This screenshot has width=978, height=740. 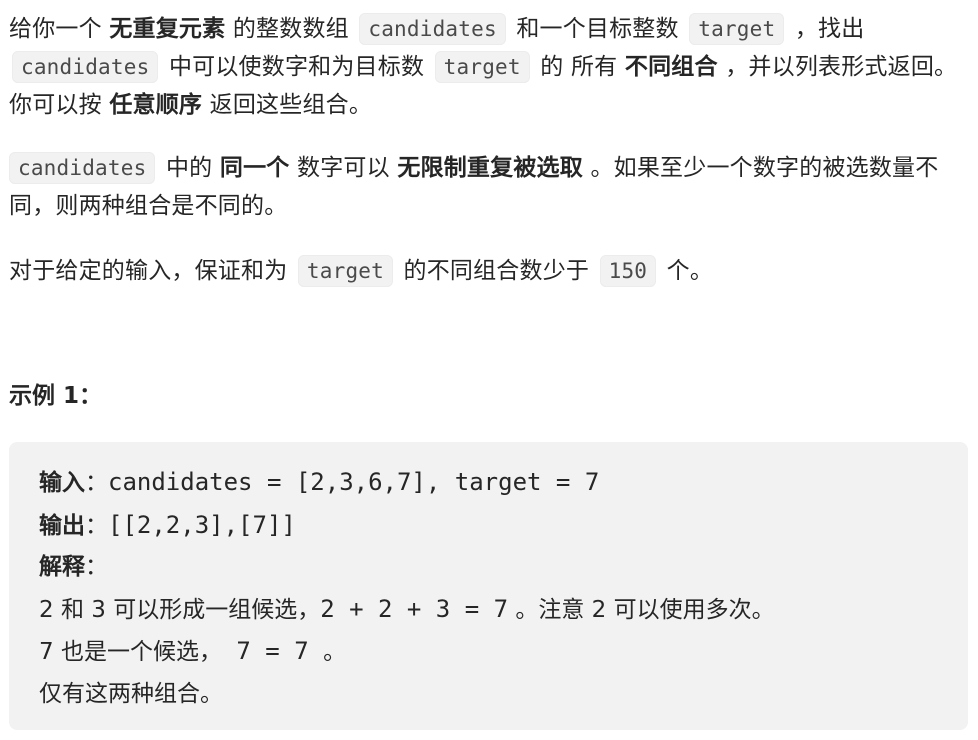 I want to click on text: 中可以使数字和为目标数, so click(x=296, y=67).